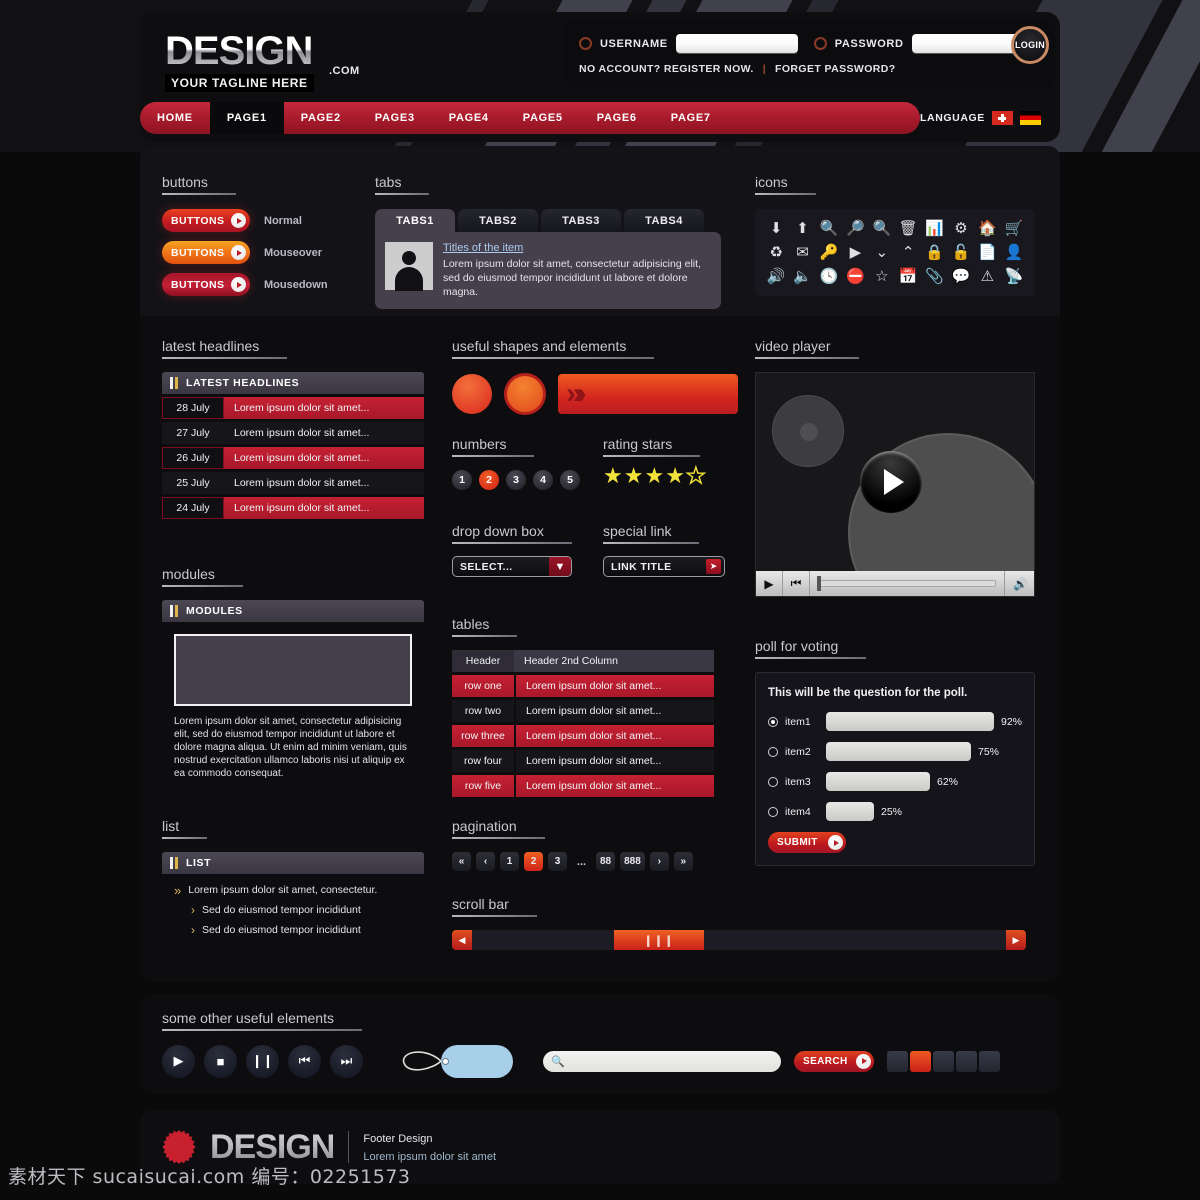 The width and height of the screenshot is (1200, 1200). I want to click on radio-selected-icon, so click(773, 721).